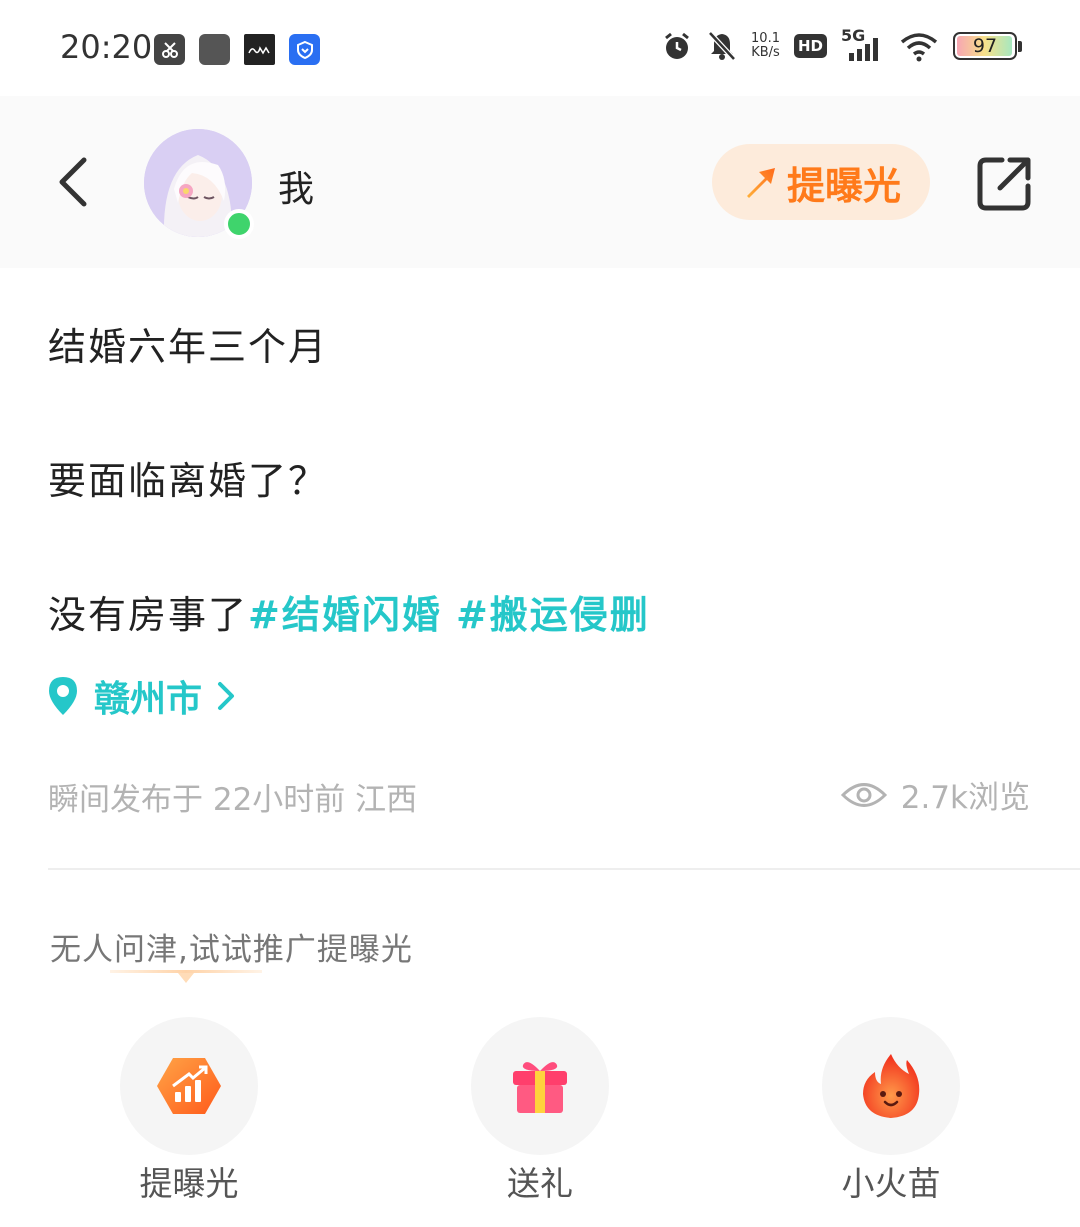  Describe the element at coordinates (722, 46) in the screenshot. I see `mute-bell-icon` at that location.